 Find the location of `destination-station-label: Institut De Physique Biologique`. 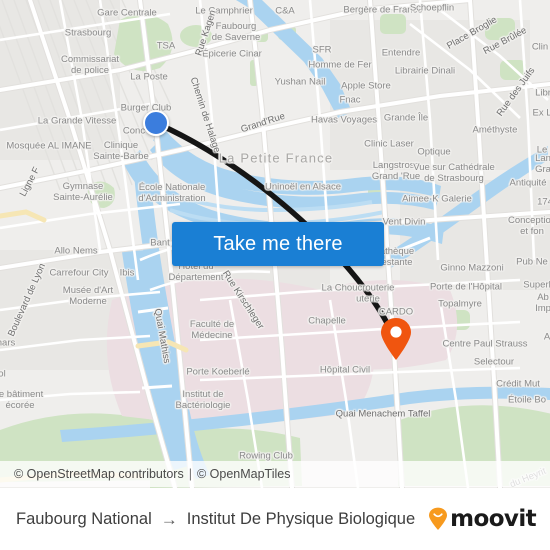

destination-station-label: Institut De Physique Biologique is located at coordinates (301, 518).